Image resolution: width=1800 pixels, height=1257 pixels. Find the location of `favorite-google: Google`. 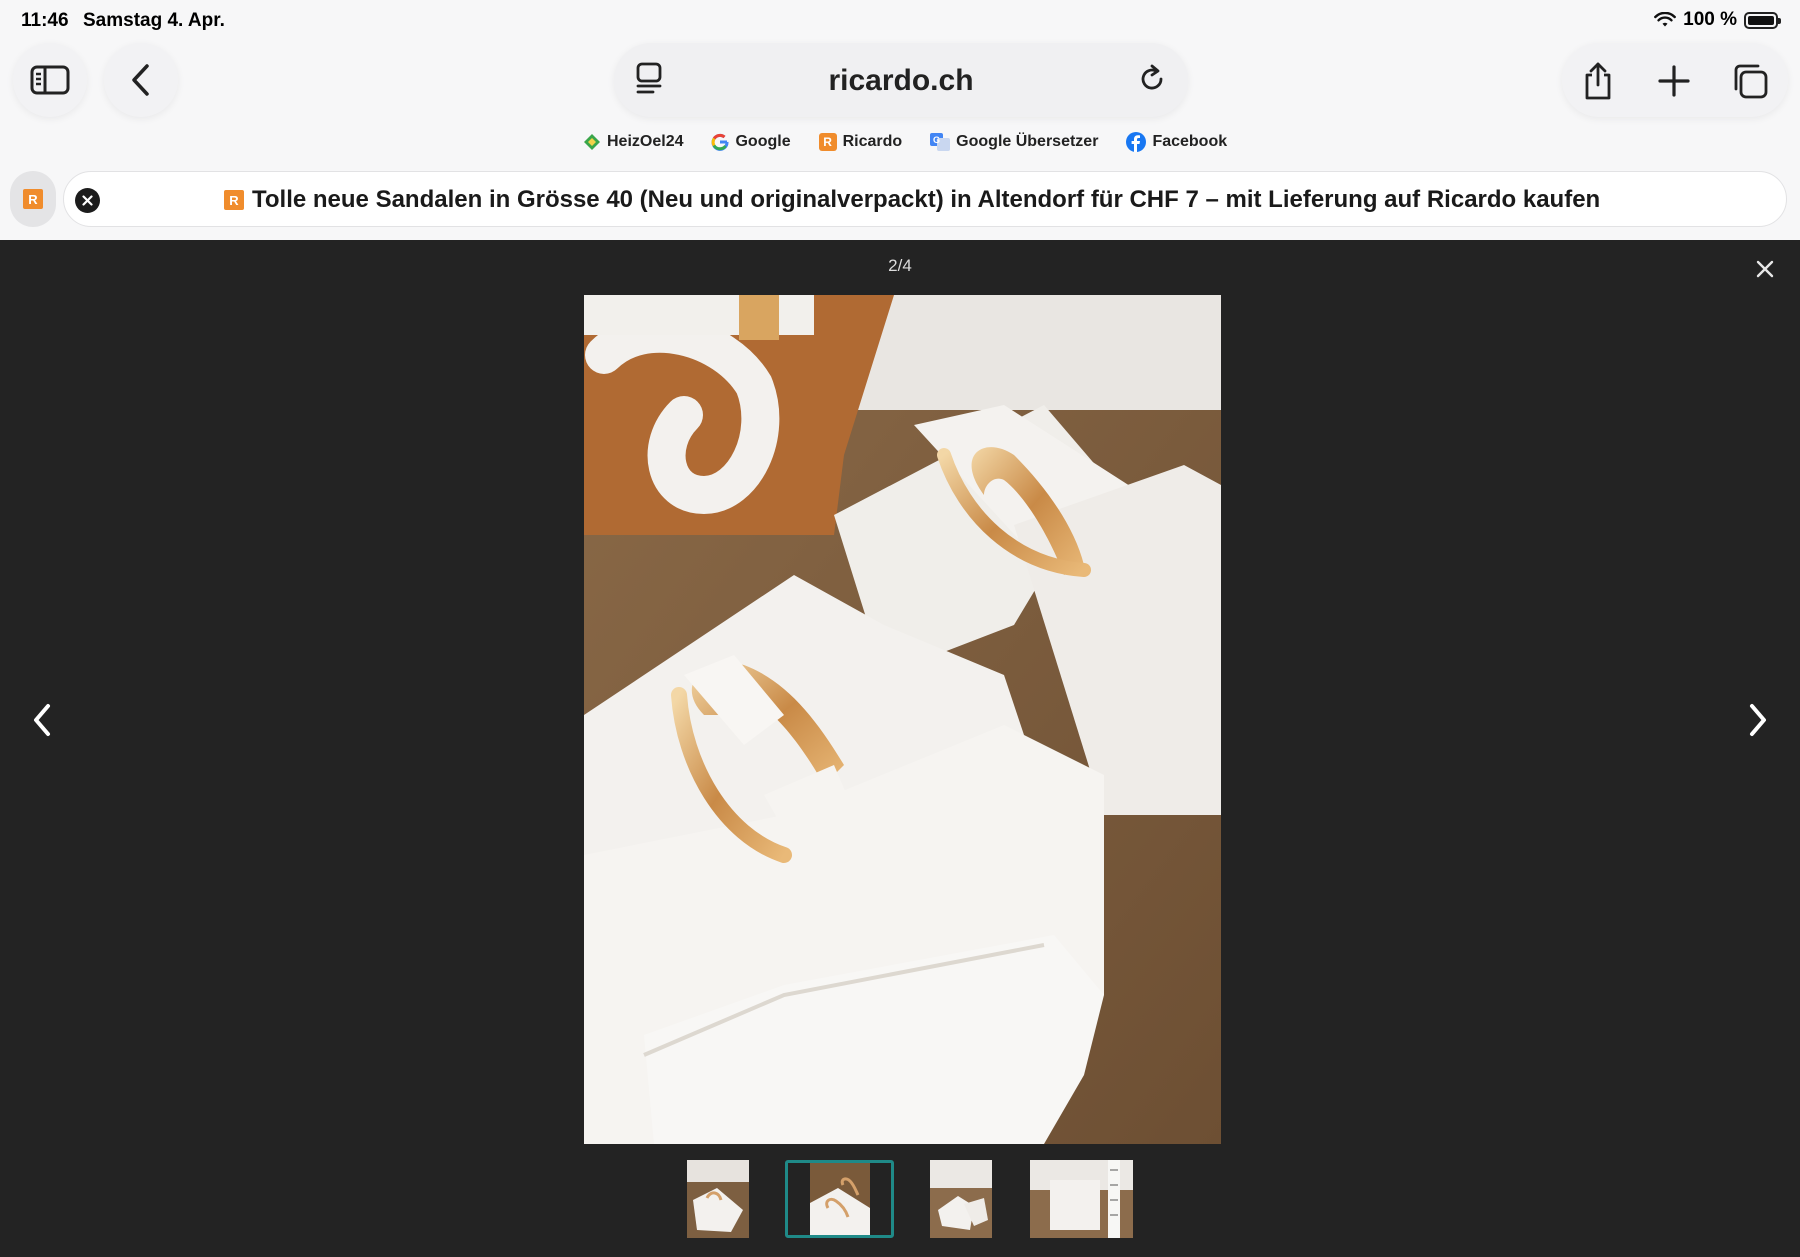

favorite-google: Google is located at coordinates (751, 142).